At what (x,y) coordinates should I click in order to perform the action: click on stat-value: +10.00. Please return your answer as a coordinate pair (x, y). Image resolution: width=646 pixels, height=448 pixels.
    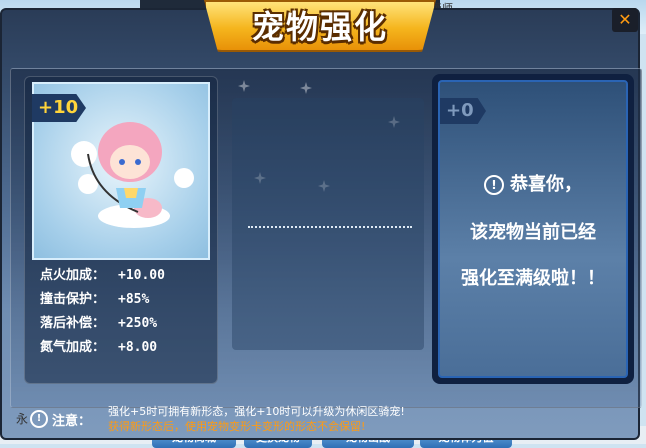
    Looking at the image, I should click on (141, 275).